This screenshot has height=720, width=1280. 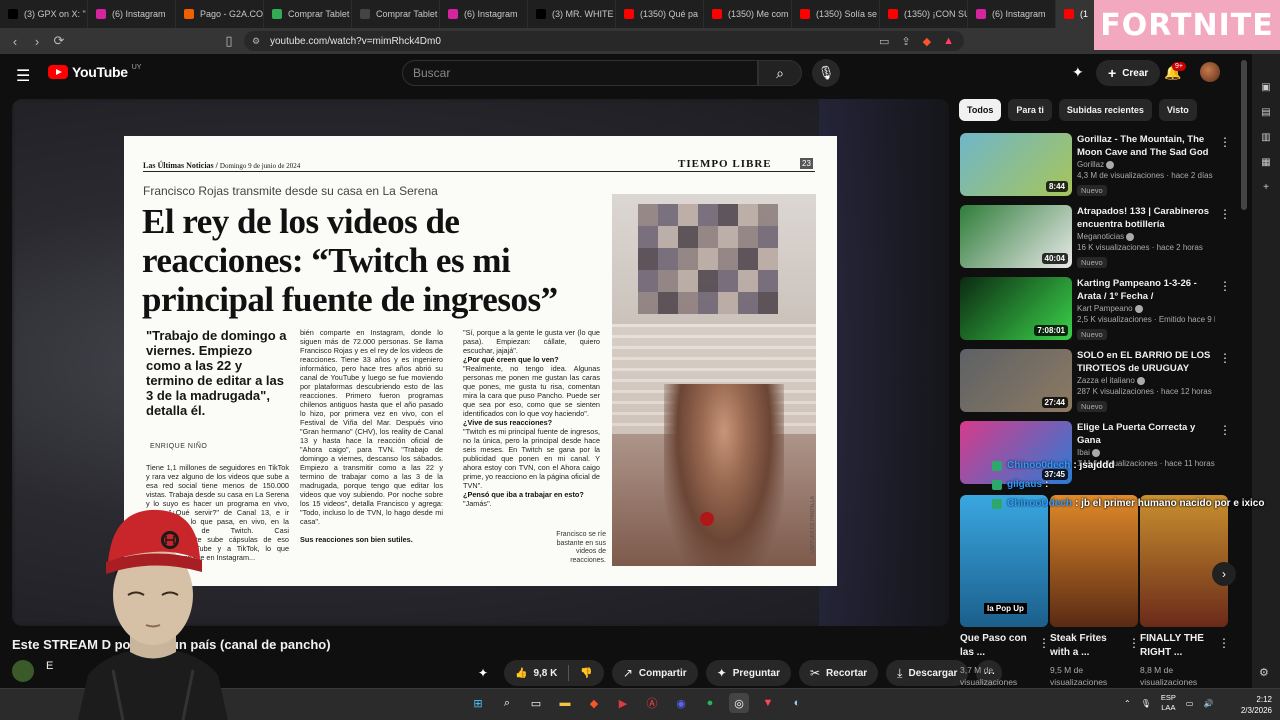 What do you see at coordinates (1252, 705) in the screenshot?
I see `taskbar-clock: 2:12 2/3/2026` at bounding box center [1252, 705].